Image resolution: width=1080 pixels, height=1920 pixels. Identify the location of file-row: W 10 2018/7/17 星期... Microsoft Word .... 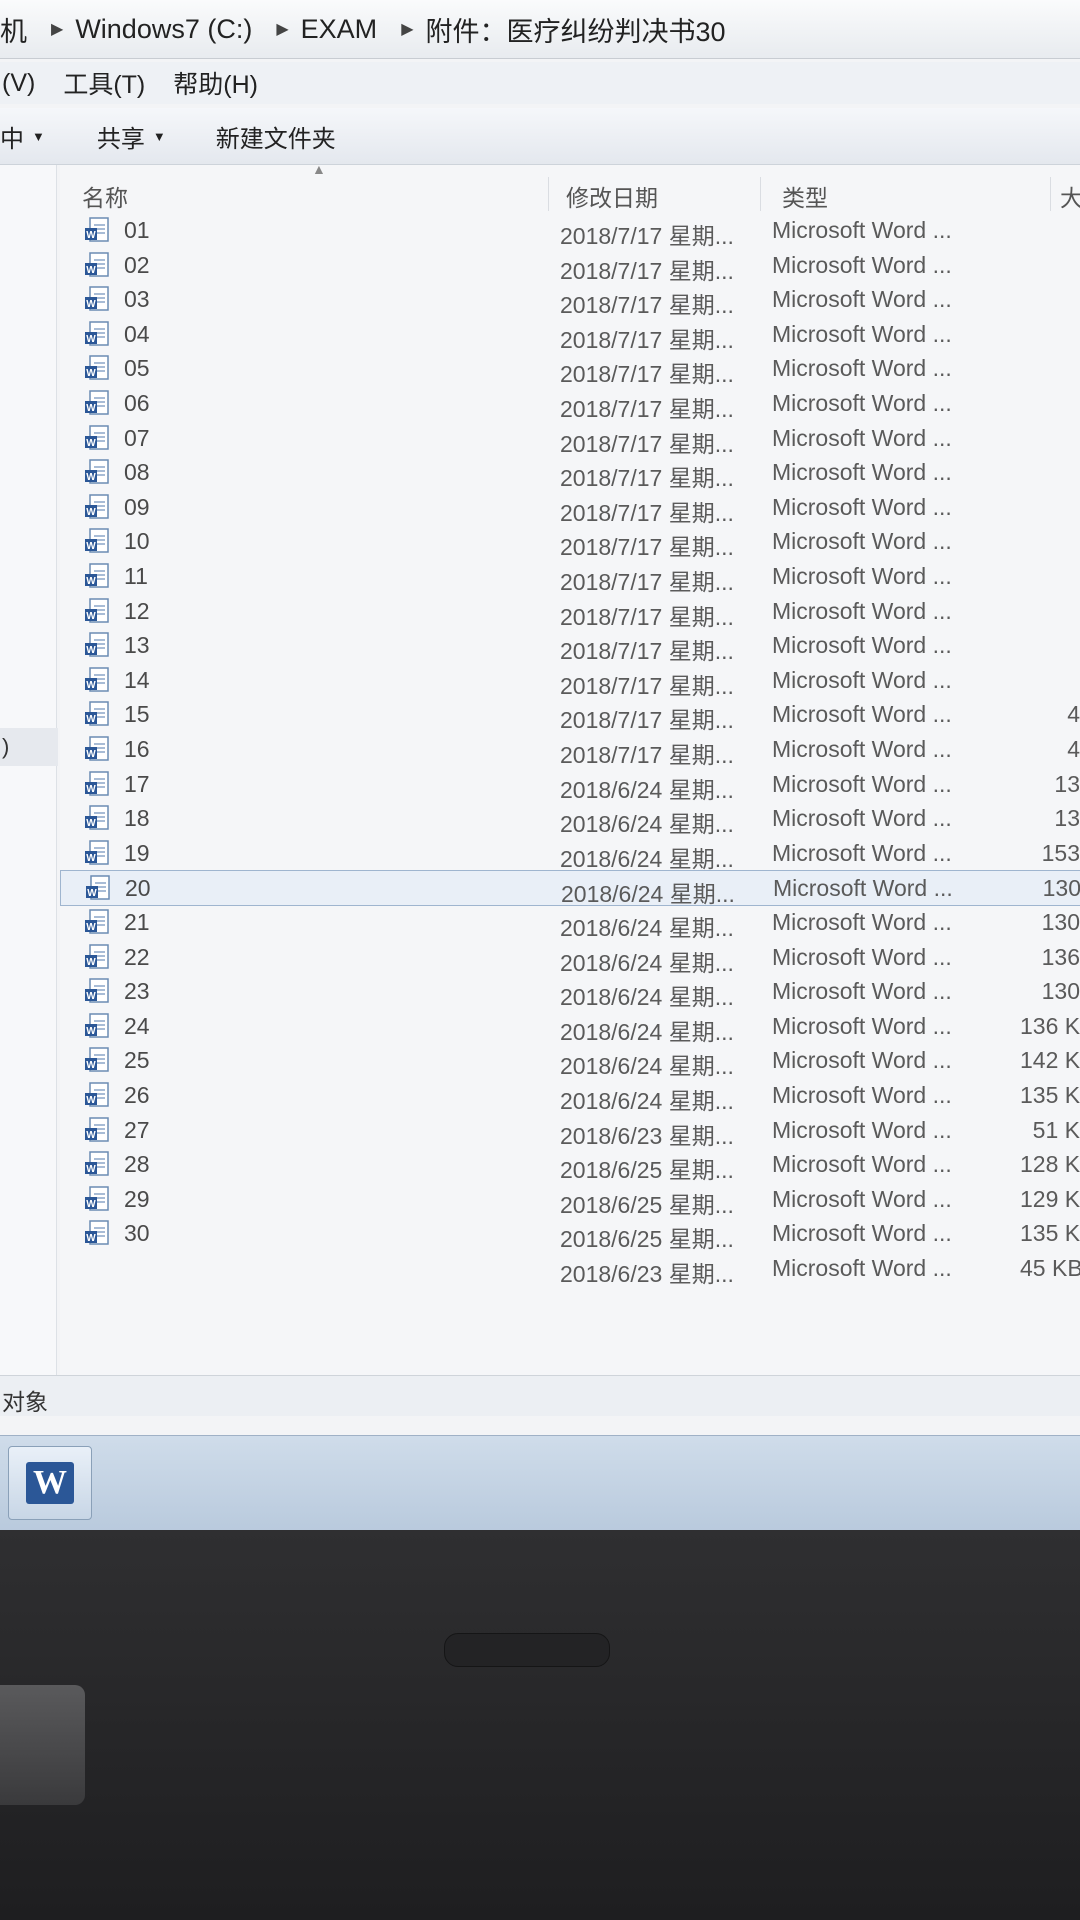
(570, 542).